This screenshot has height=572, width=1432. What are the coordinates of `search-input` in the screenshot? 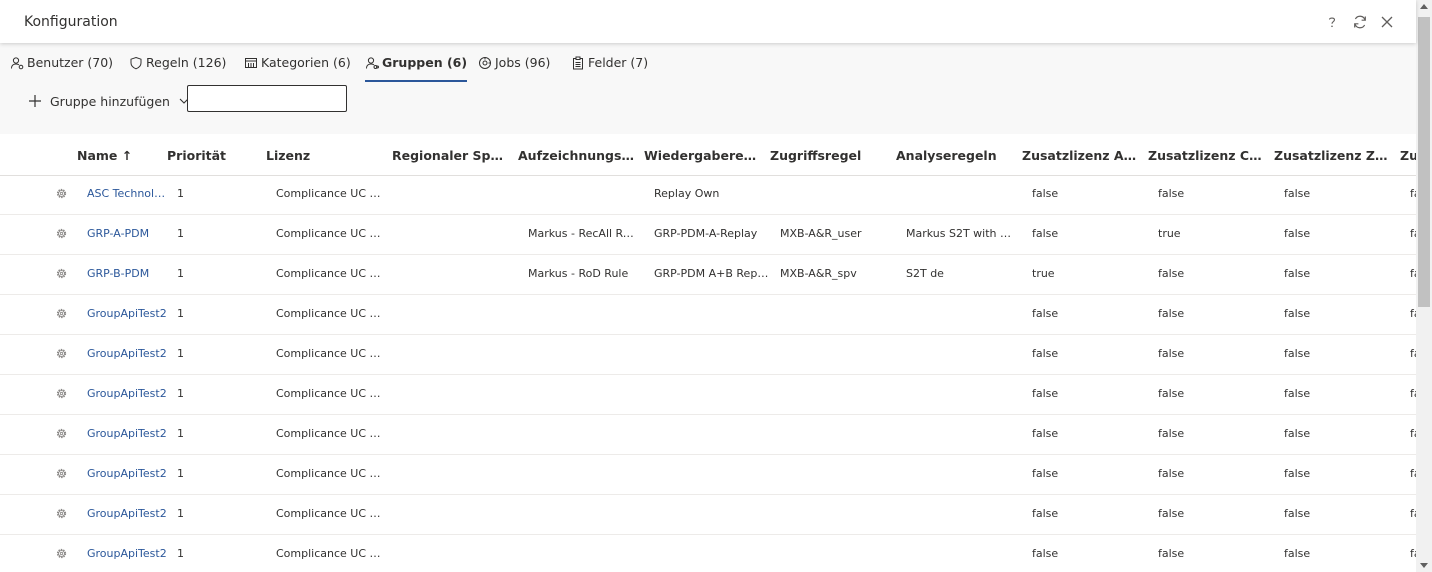 It's located at (267, 98).